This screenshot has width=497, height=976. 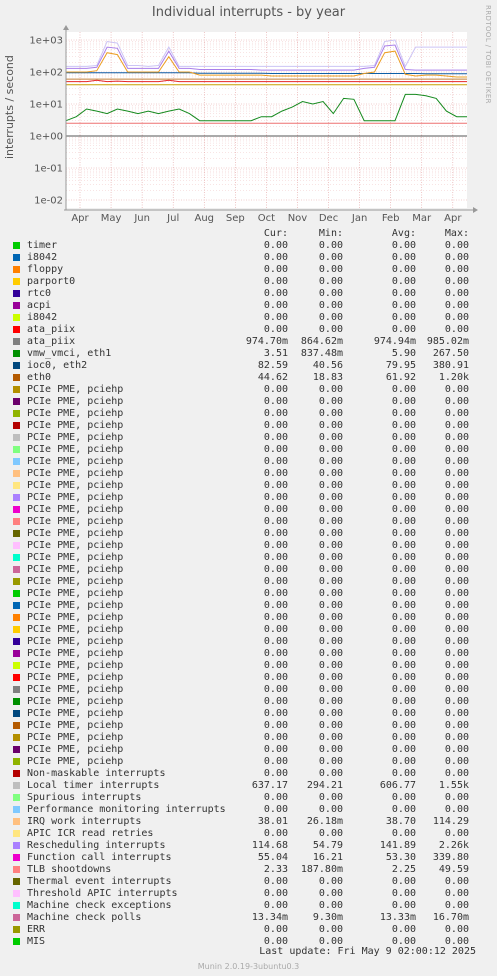 What do you see at coordinates (248, 294) in the screenshot?
I see `legend-row: rtc0 0.00 0.00 0.00 0.00` at bounding box center [248, 294].